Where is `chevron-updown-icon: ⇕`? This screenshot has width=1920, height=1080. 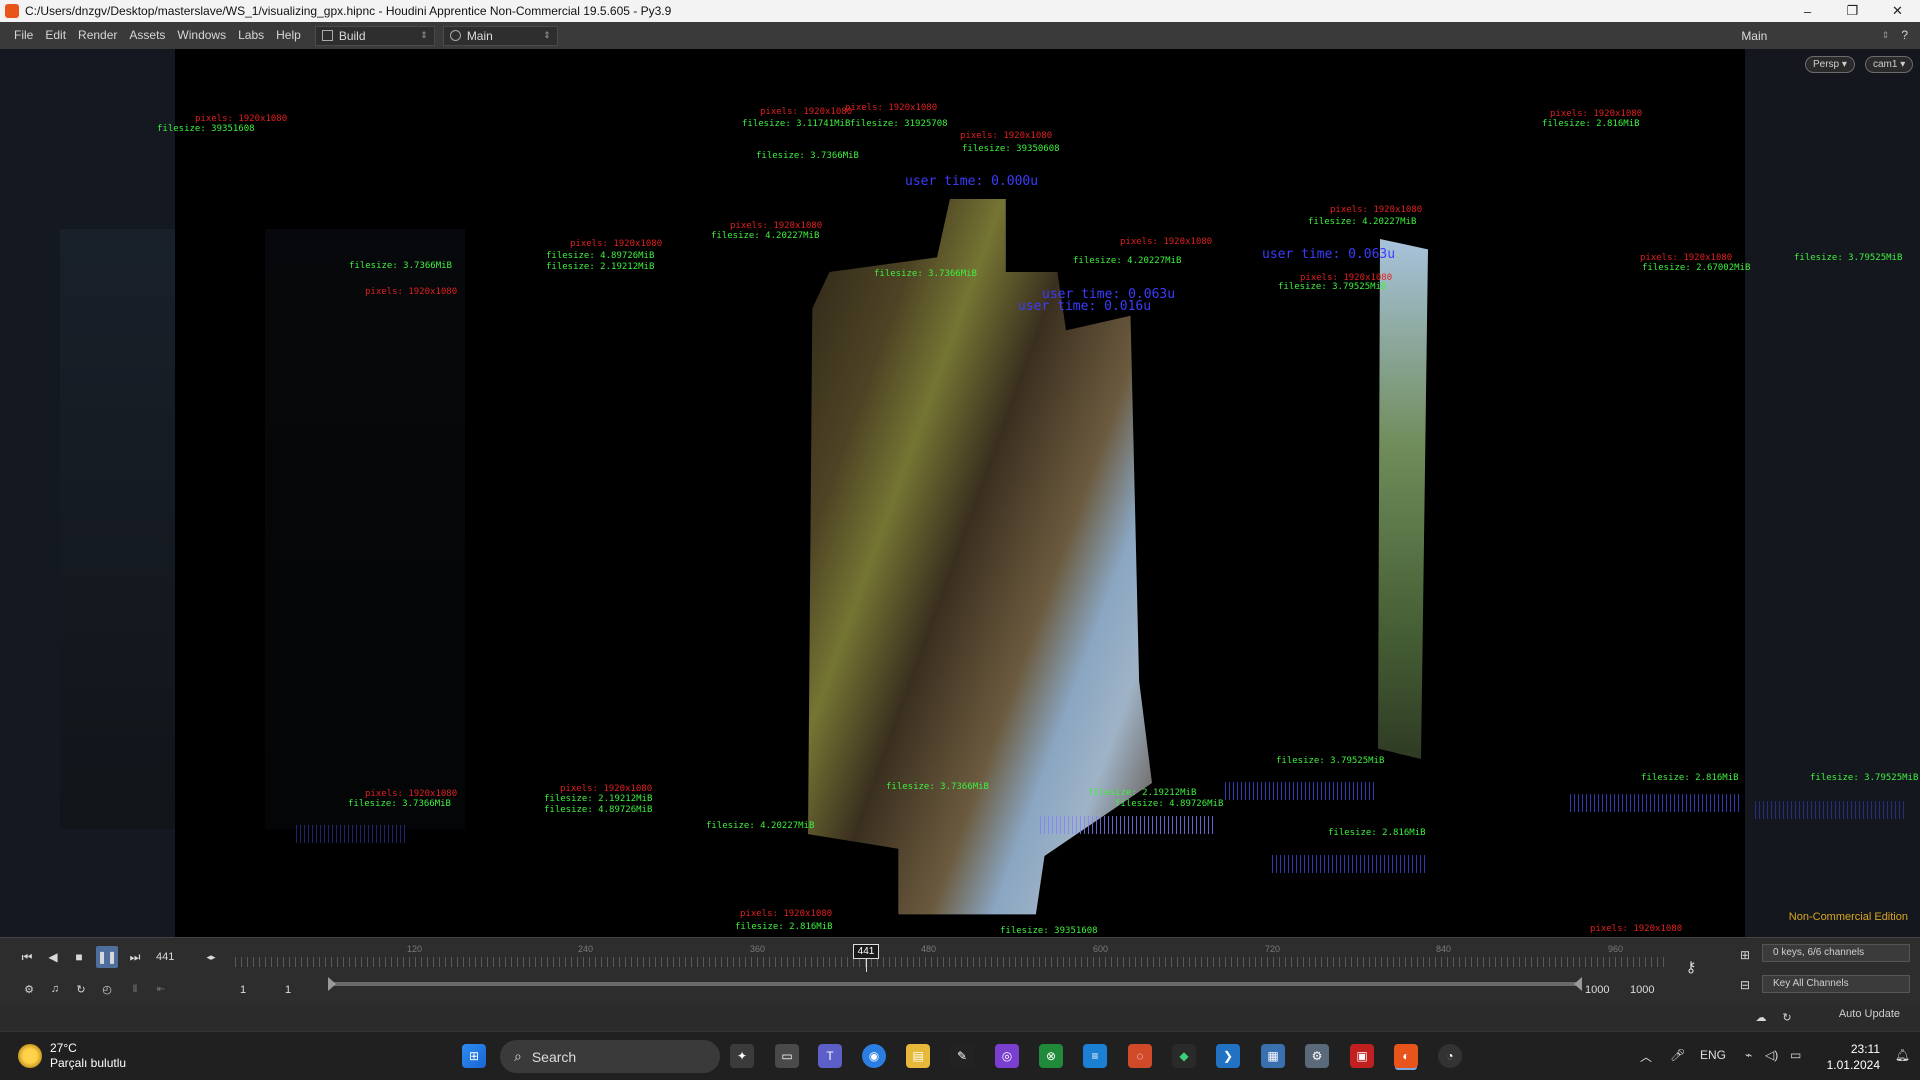 chevron-updown-icon: ⇕ is located at coordinates (424, 35).